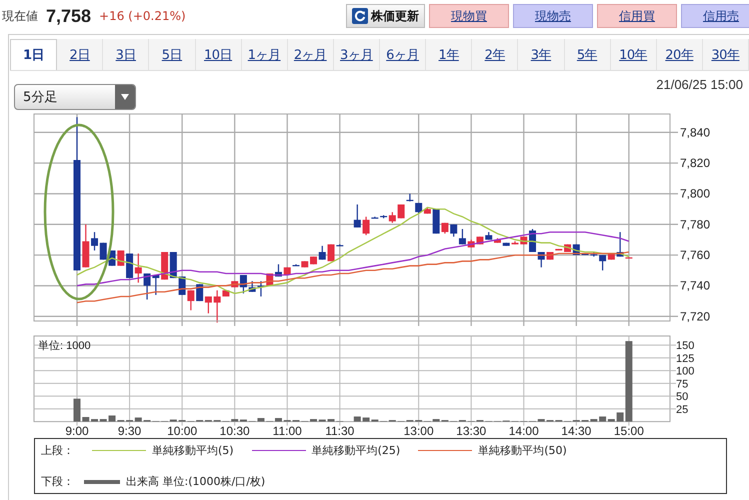  Describe the element at coordinates (34, 54) in the screenshot. I see `period-tab: 1日` at that location.